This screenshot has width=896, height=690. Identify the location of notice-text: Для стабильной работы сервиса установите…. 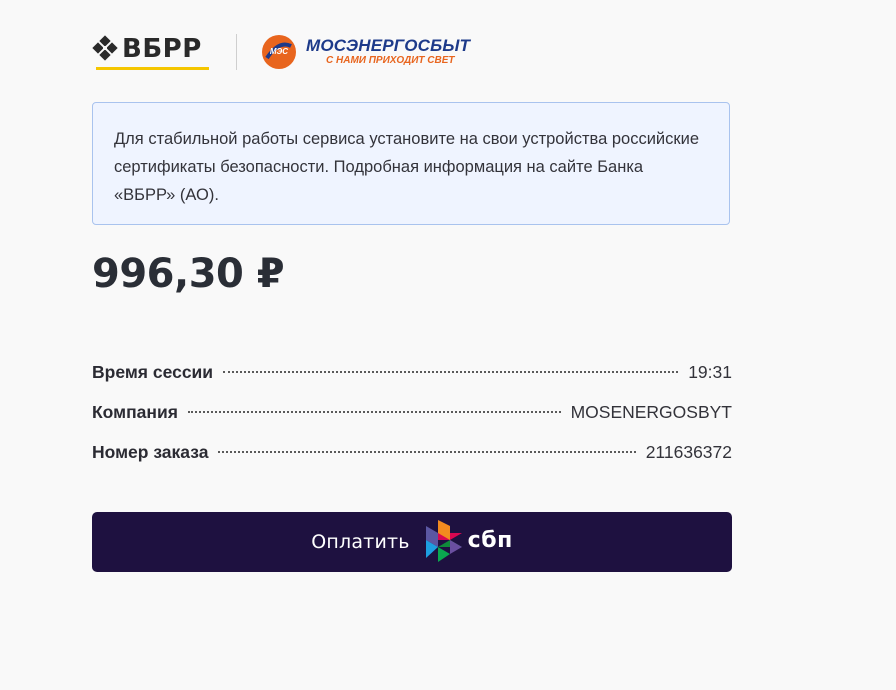
(407, 167).